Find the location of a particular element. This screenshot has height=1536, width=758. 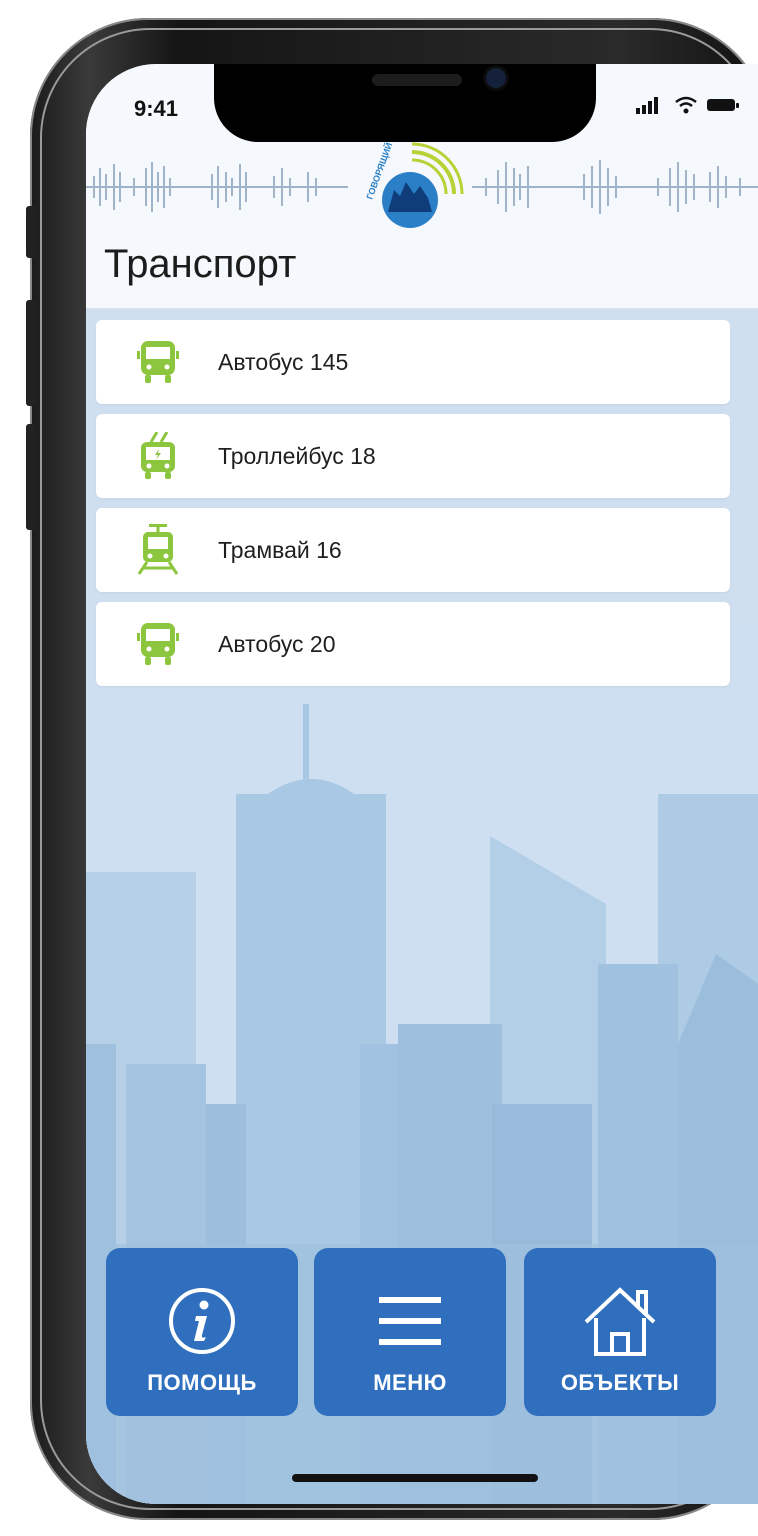

list-item-label: Автобус 20 is located at coordinates (277, 643).